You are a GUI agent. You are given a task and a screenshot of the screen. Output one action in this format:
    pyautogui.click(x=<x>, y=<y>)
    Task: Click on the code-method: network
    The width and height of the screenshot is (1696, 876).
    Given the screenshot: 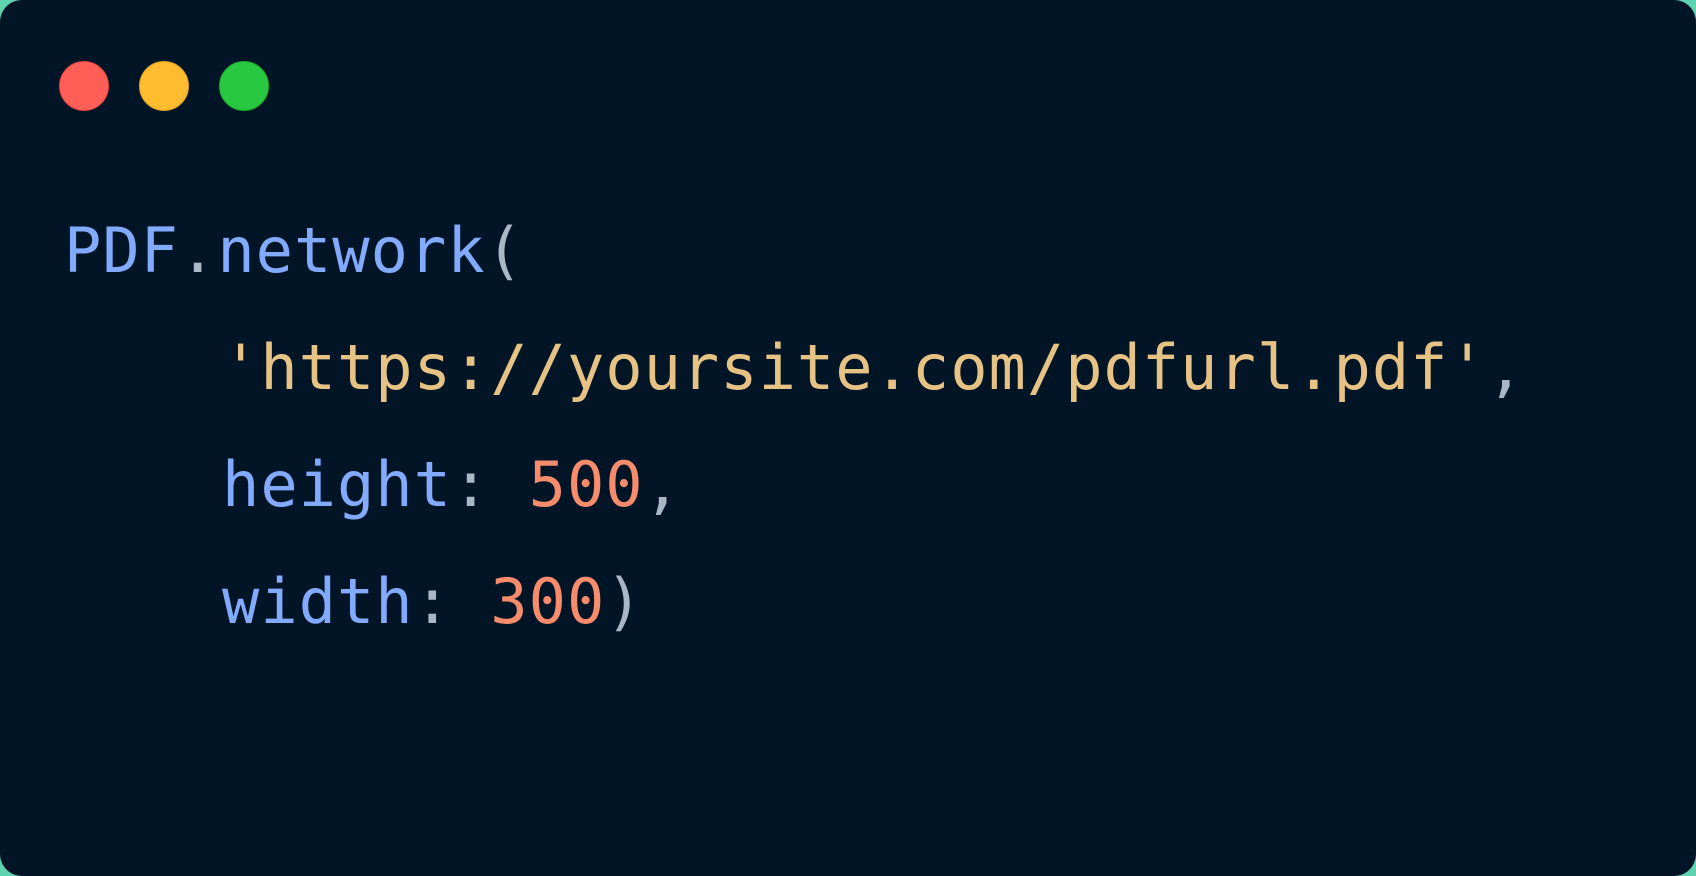 What is the action you would take?
    pyautogui.click(x=351, y=250)
    